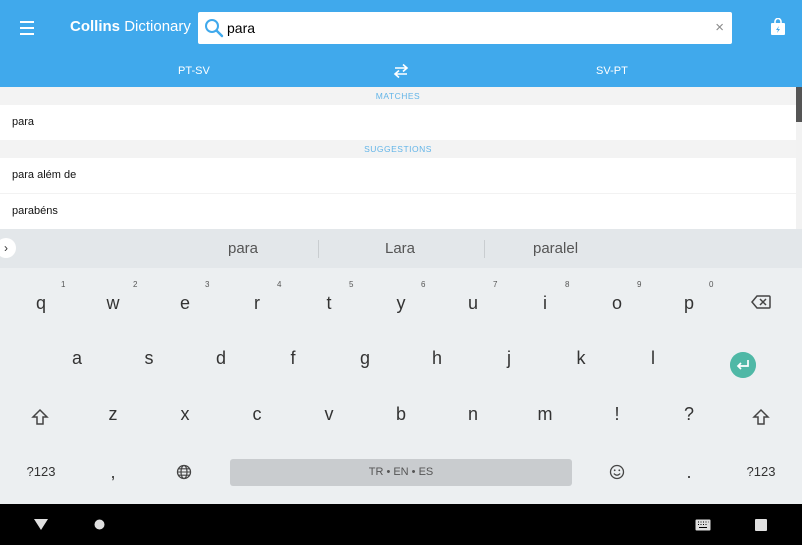 This screenshot has height=545, width=802. What do you see at coordinates (398, 175) in the screenshot?
I see `list-item: para além de` at bounding box center [398, 175].